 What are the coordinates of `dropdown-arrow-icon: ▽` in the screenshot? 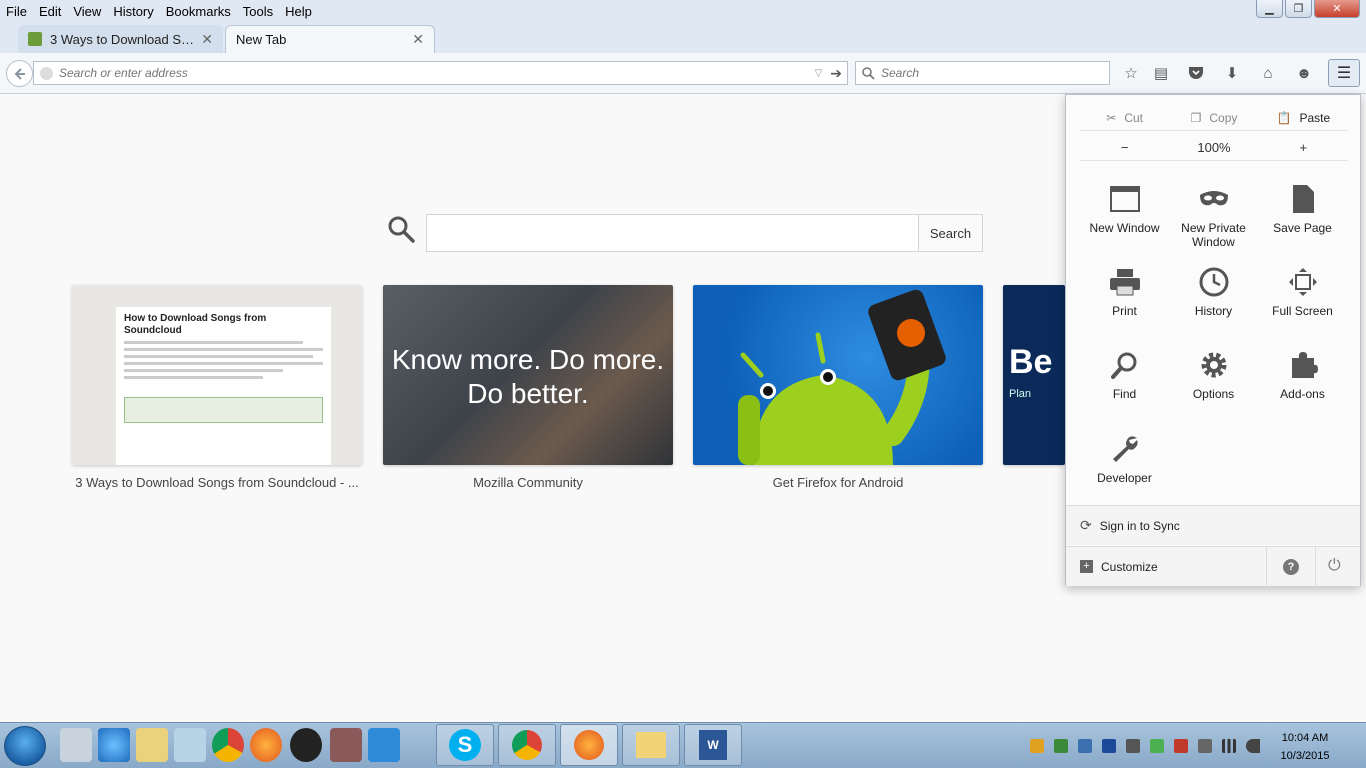 It's located at (819, 73).